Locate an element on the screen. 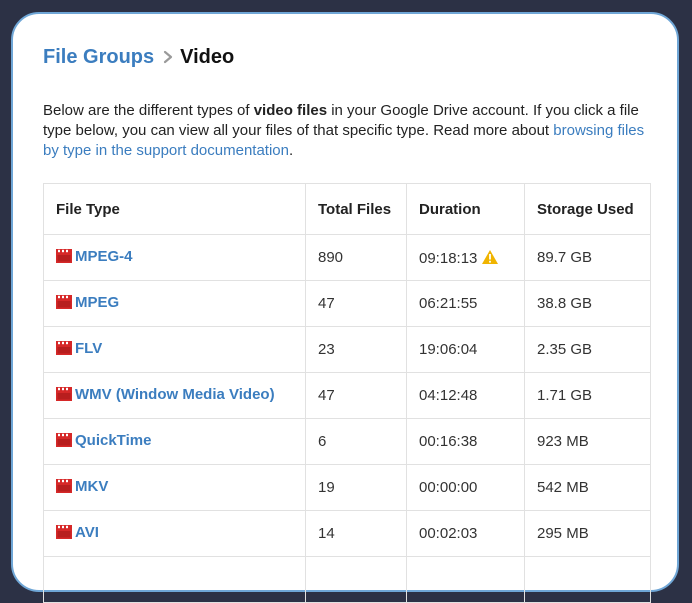 The height and width of the screenshot is (603, 692). file-type-cell-inner: WMV (Window Media Video) is located at coordinates (165, 394).